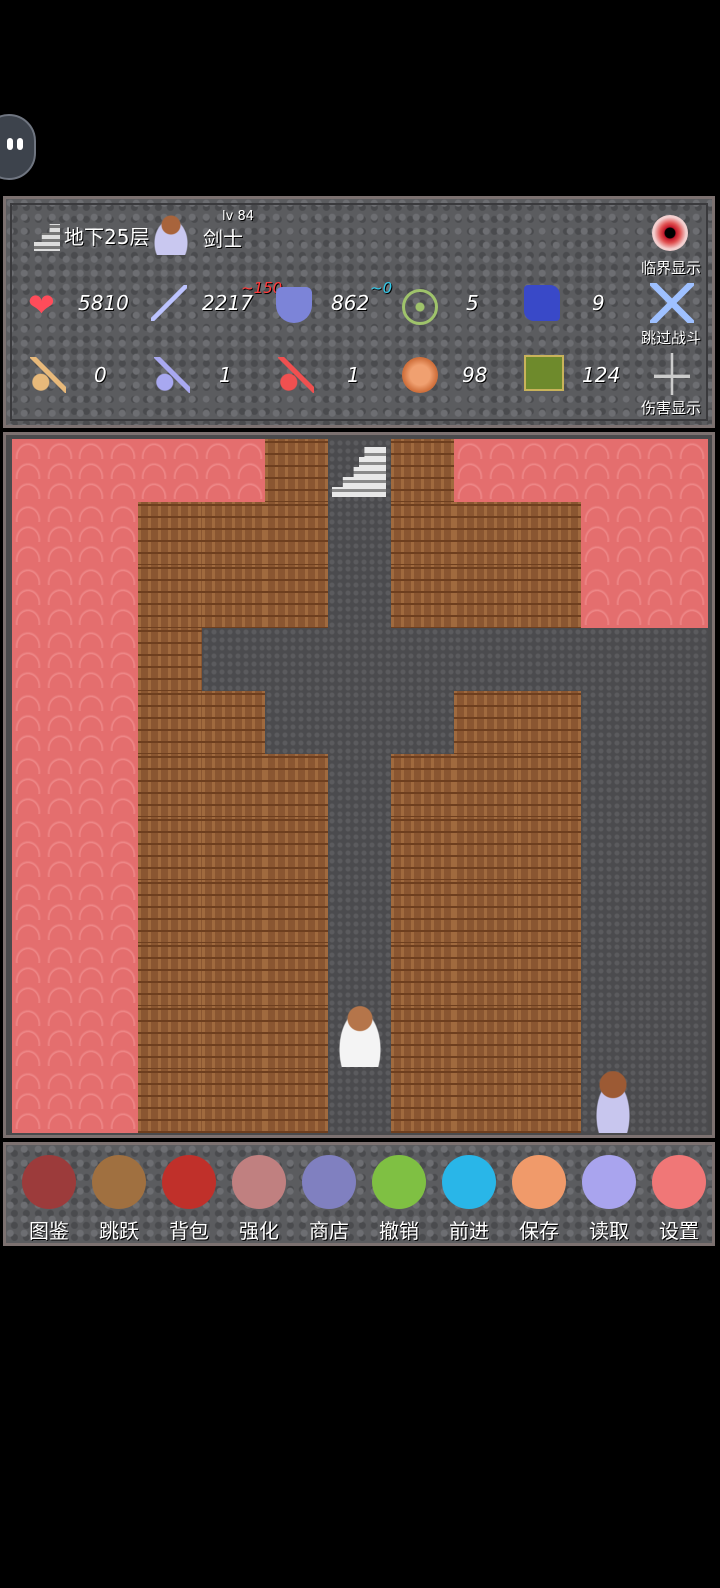  Describe the element at coordinates (399, 1199) in the screenshot. I see `toolbar-undo-button: 撤销` at that location.